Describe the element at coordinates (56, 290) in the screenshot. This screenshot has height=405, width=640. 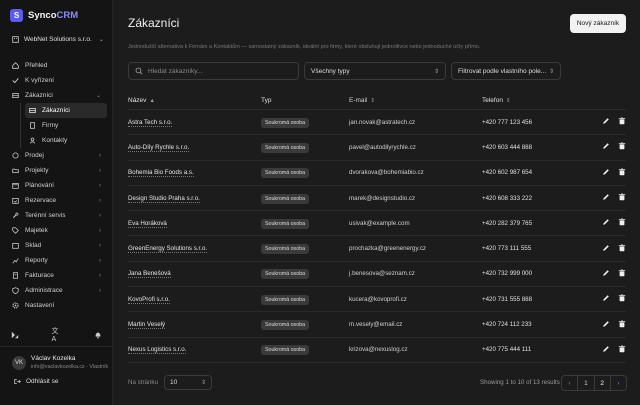
I see `sidebar-item-administrace: Administrace ›` at that location.